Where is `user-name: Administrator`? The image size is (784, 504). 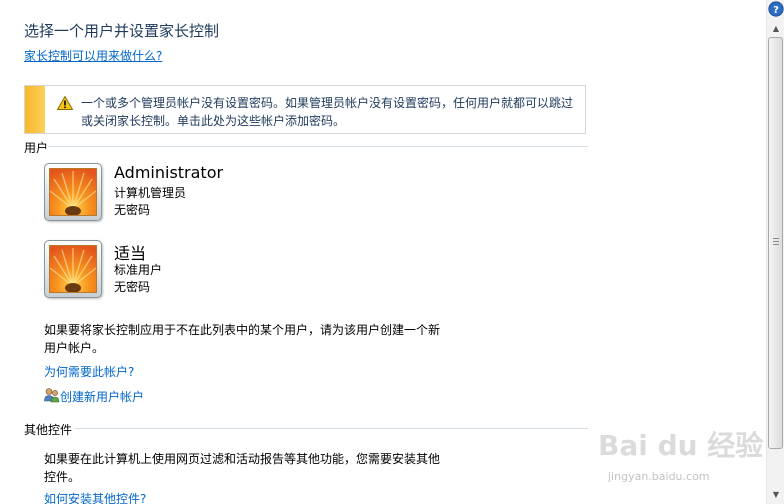
user-name: Administrator is located at coordinates (169, 172).